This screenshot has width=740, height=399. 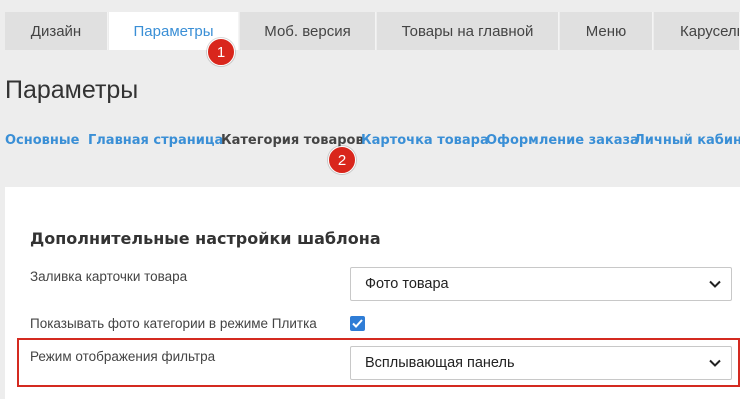 I want to click on step-badge-1: 1, so click(x=221, y=52).